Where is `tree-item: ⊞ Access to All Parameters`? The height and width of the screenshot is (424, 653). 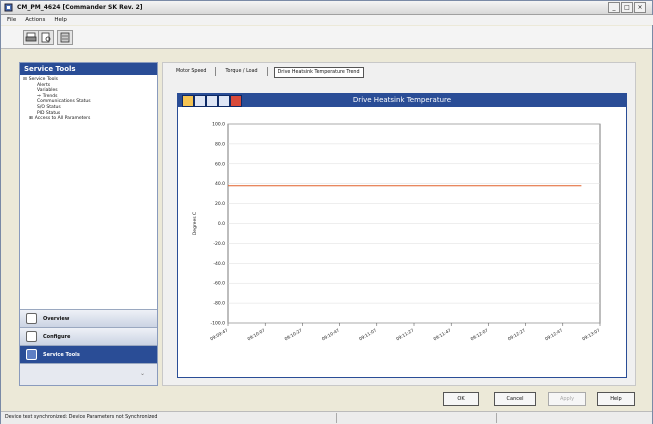
tree-item: ⊞ Access to All Parameters is located at coordinates (90, 119).